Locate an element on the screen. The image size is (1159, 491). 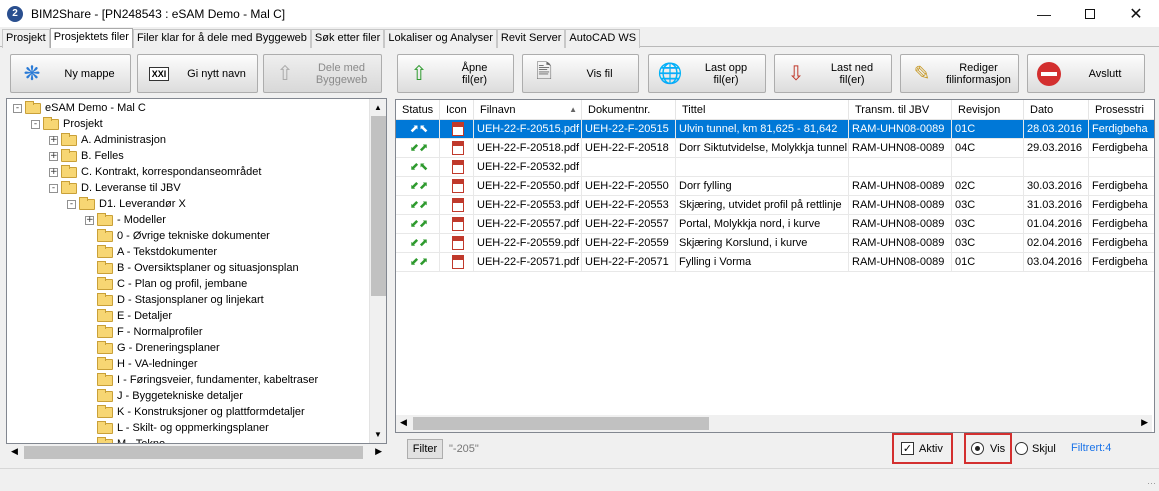
tree-node: H - VA-ledninger is located at coordinates (141, 364).